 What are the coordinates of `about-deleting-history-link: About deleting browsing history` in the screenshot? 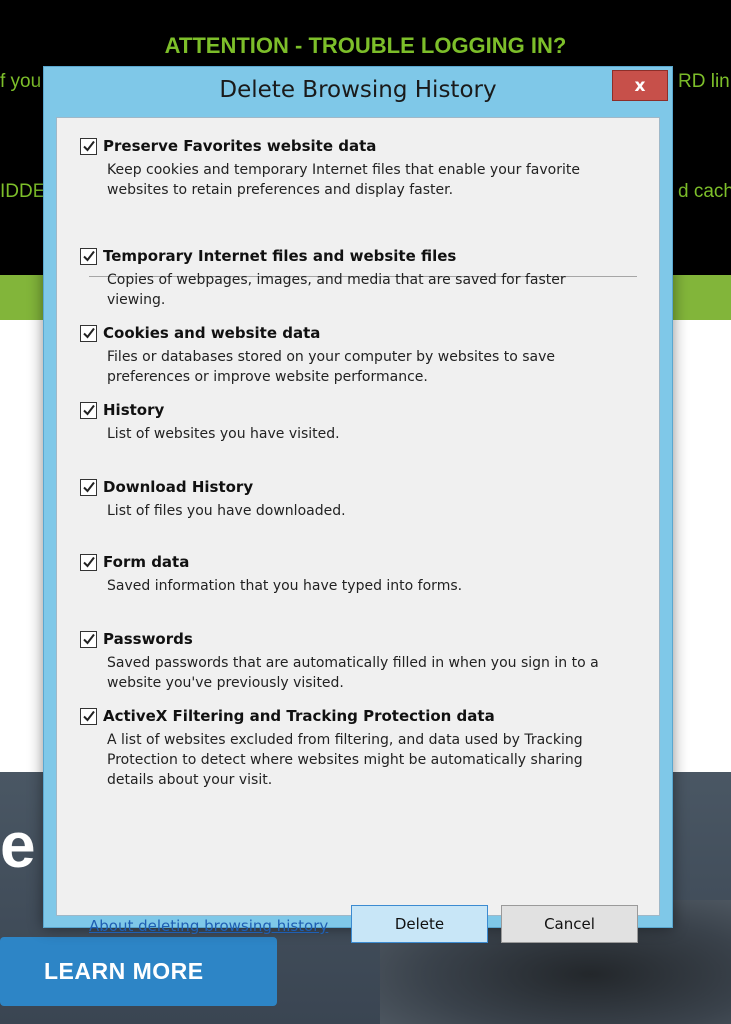 It's located at (208, 926).